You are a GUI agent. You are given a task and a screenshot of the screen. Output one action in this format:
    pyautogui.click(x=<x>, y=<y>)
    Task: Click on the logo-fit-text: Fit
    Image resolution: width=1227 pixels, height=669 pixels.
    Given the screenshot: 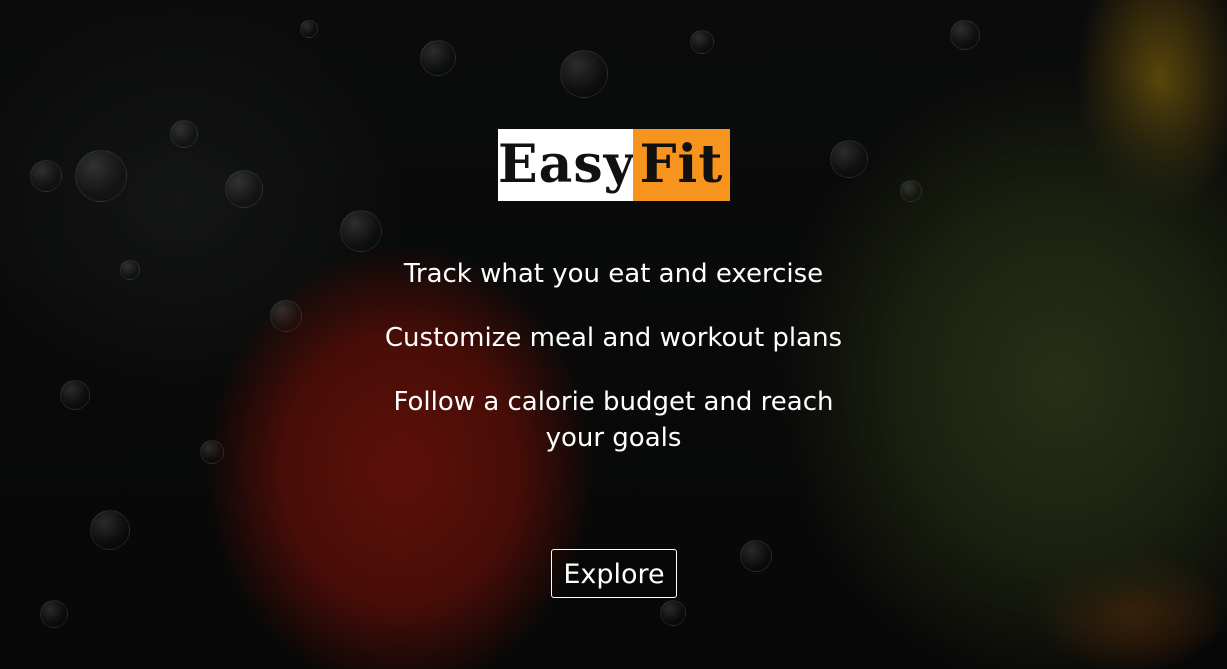 What is the action you would take?
    pyautogui.click(x=681, y=165)
    